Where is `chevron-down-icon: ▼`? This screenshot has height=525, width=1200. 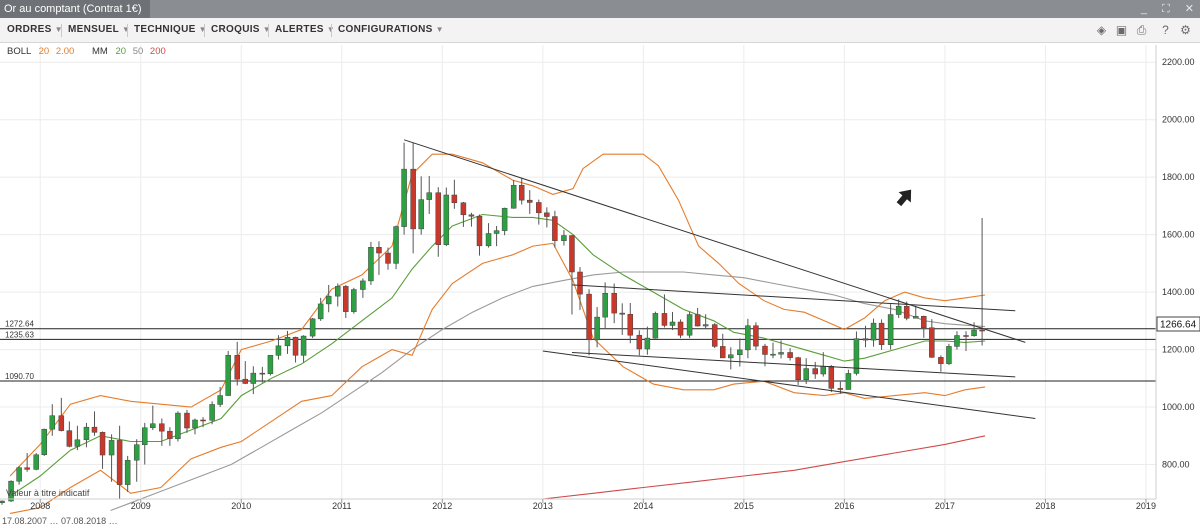
chevron-down-icon: ▼ is located at coordinates (266, 29).